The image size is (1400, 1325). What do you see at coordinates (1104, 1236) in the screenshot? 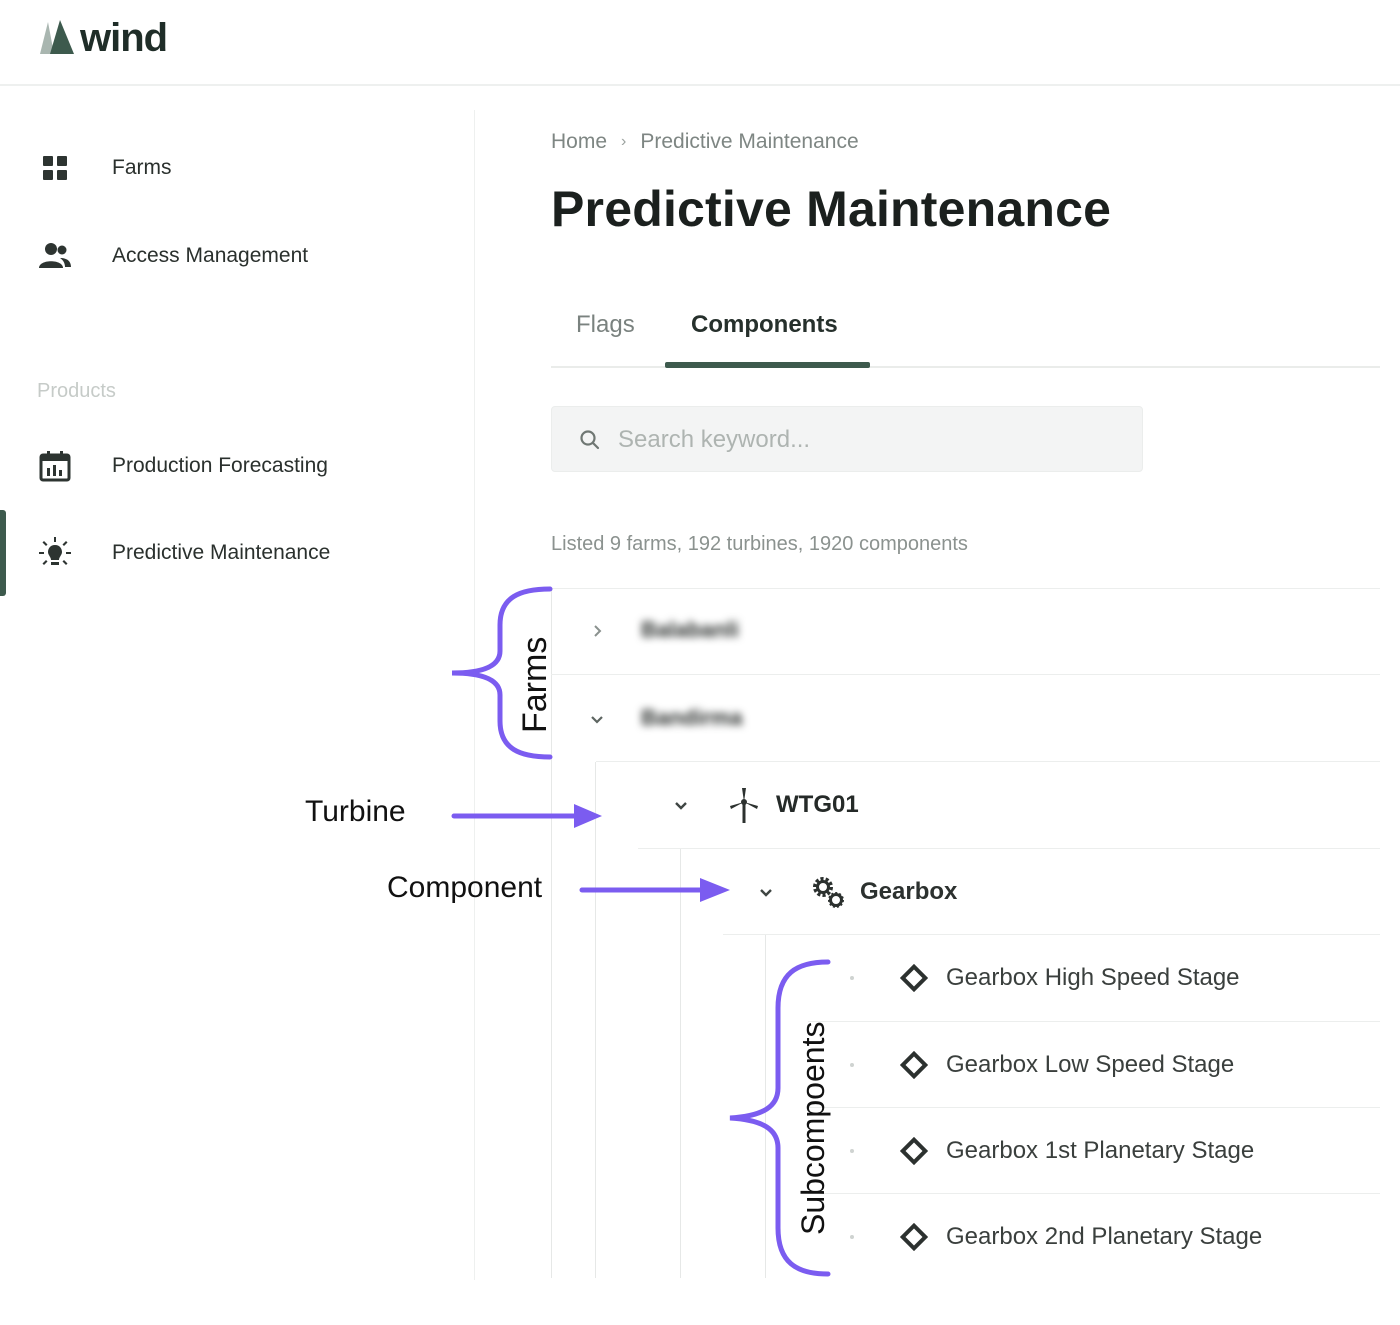
I see `subcomponent-name: Gearbox 2nd Planetary Stage` at bounding box center [1104, 1236].